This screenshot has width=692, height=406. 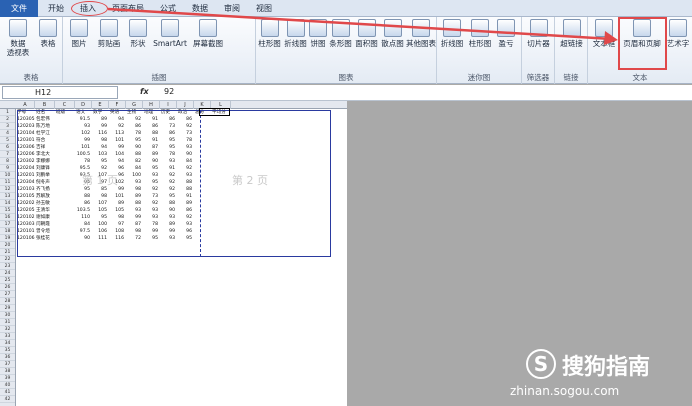 What do you see at coordinates (83, 105) in the screenshot?
I see `column-header: D` at bounding box center [83, 105].